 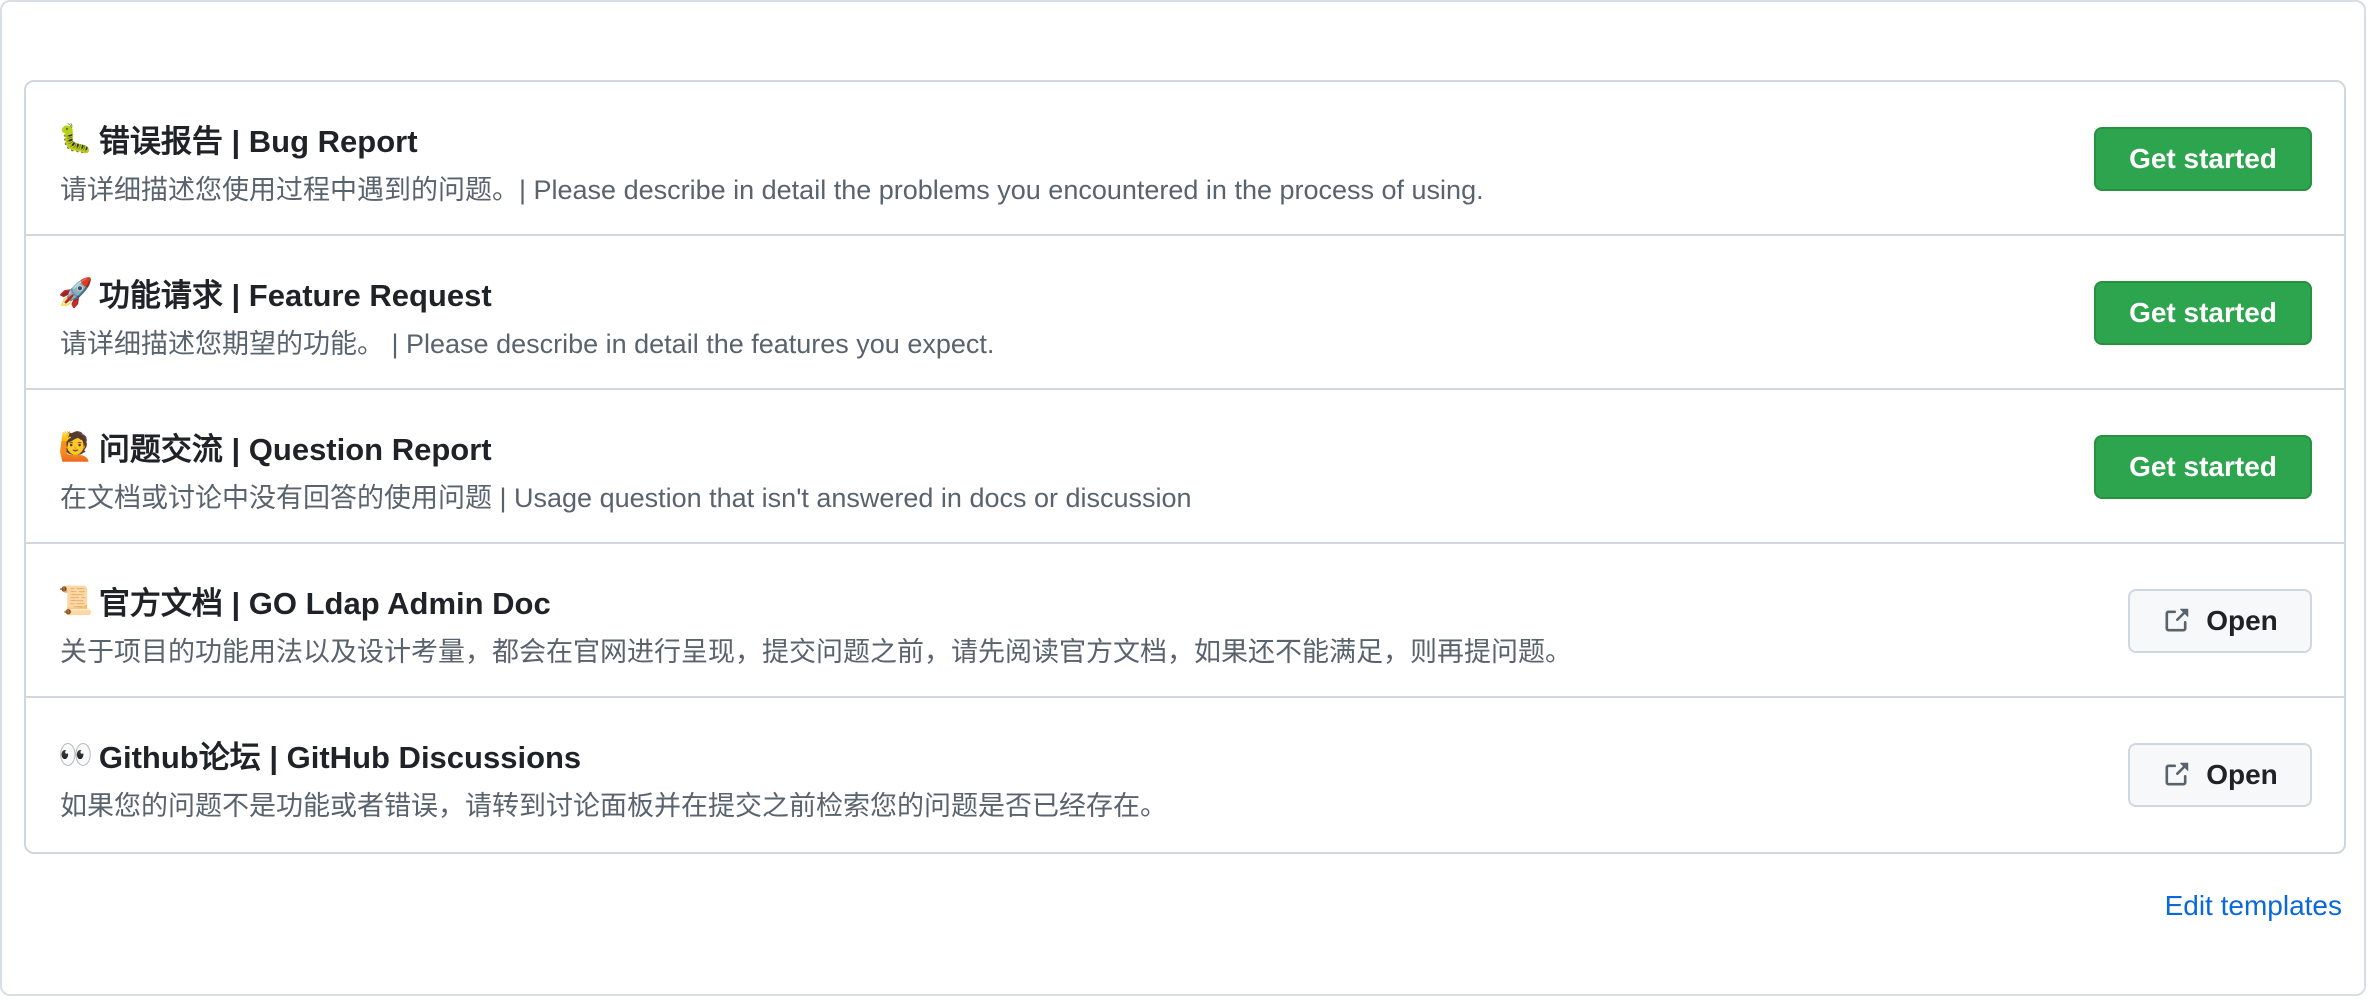 I want to click on template-title-text: Github论坛 | GitHub Discussions, so click(x=340, y=757).